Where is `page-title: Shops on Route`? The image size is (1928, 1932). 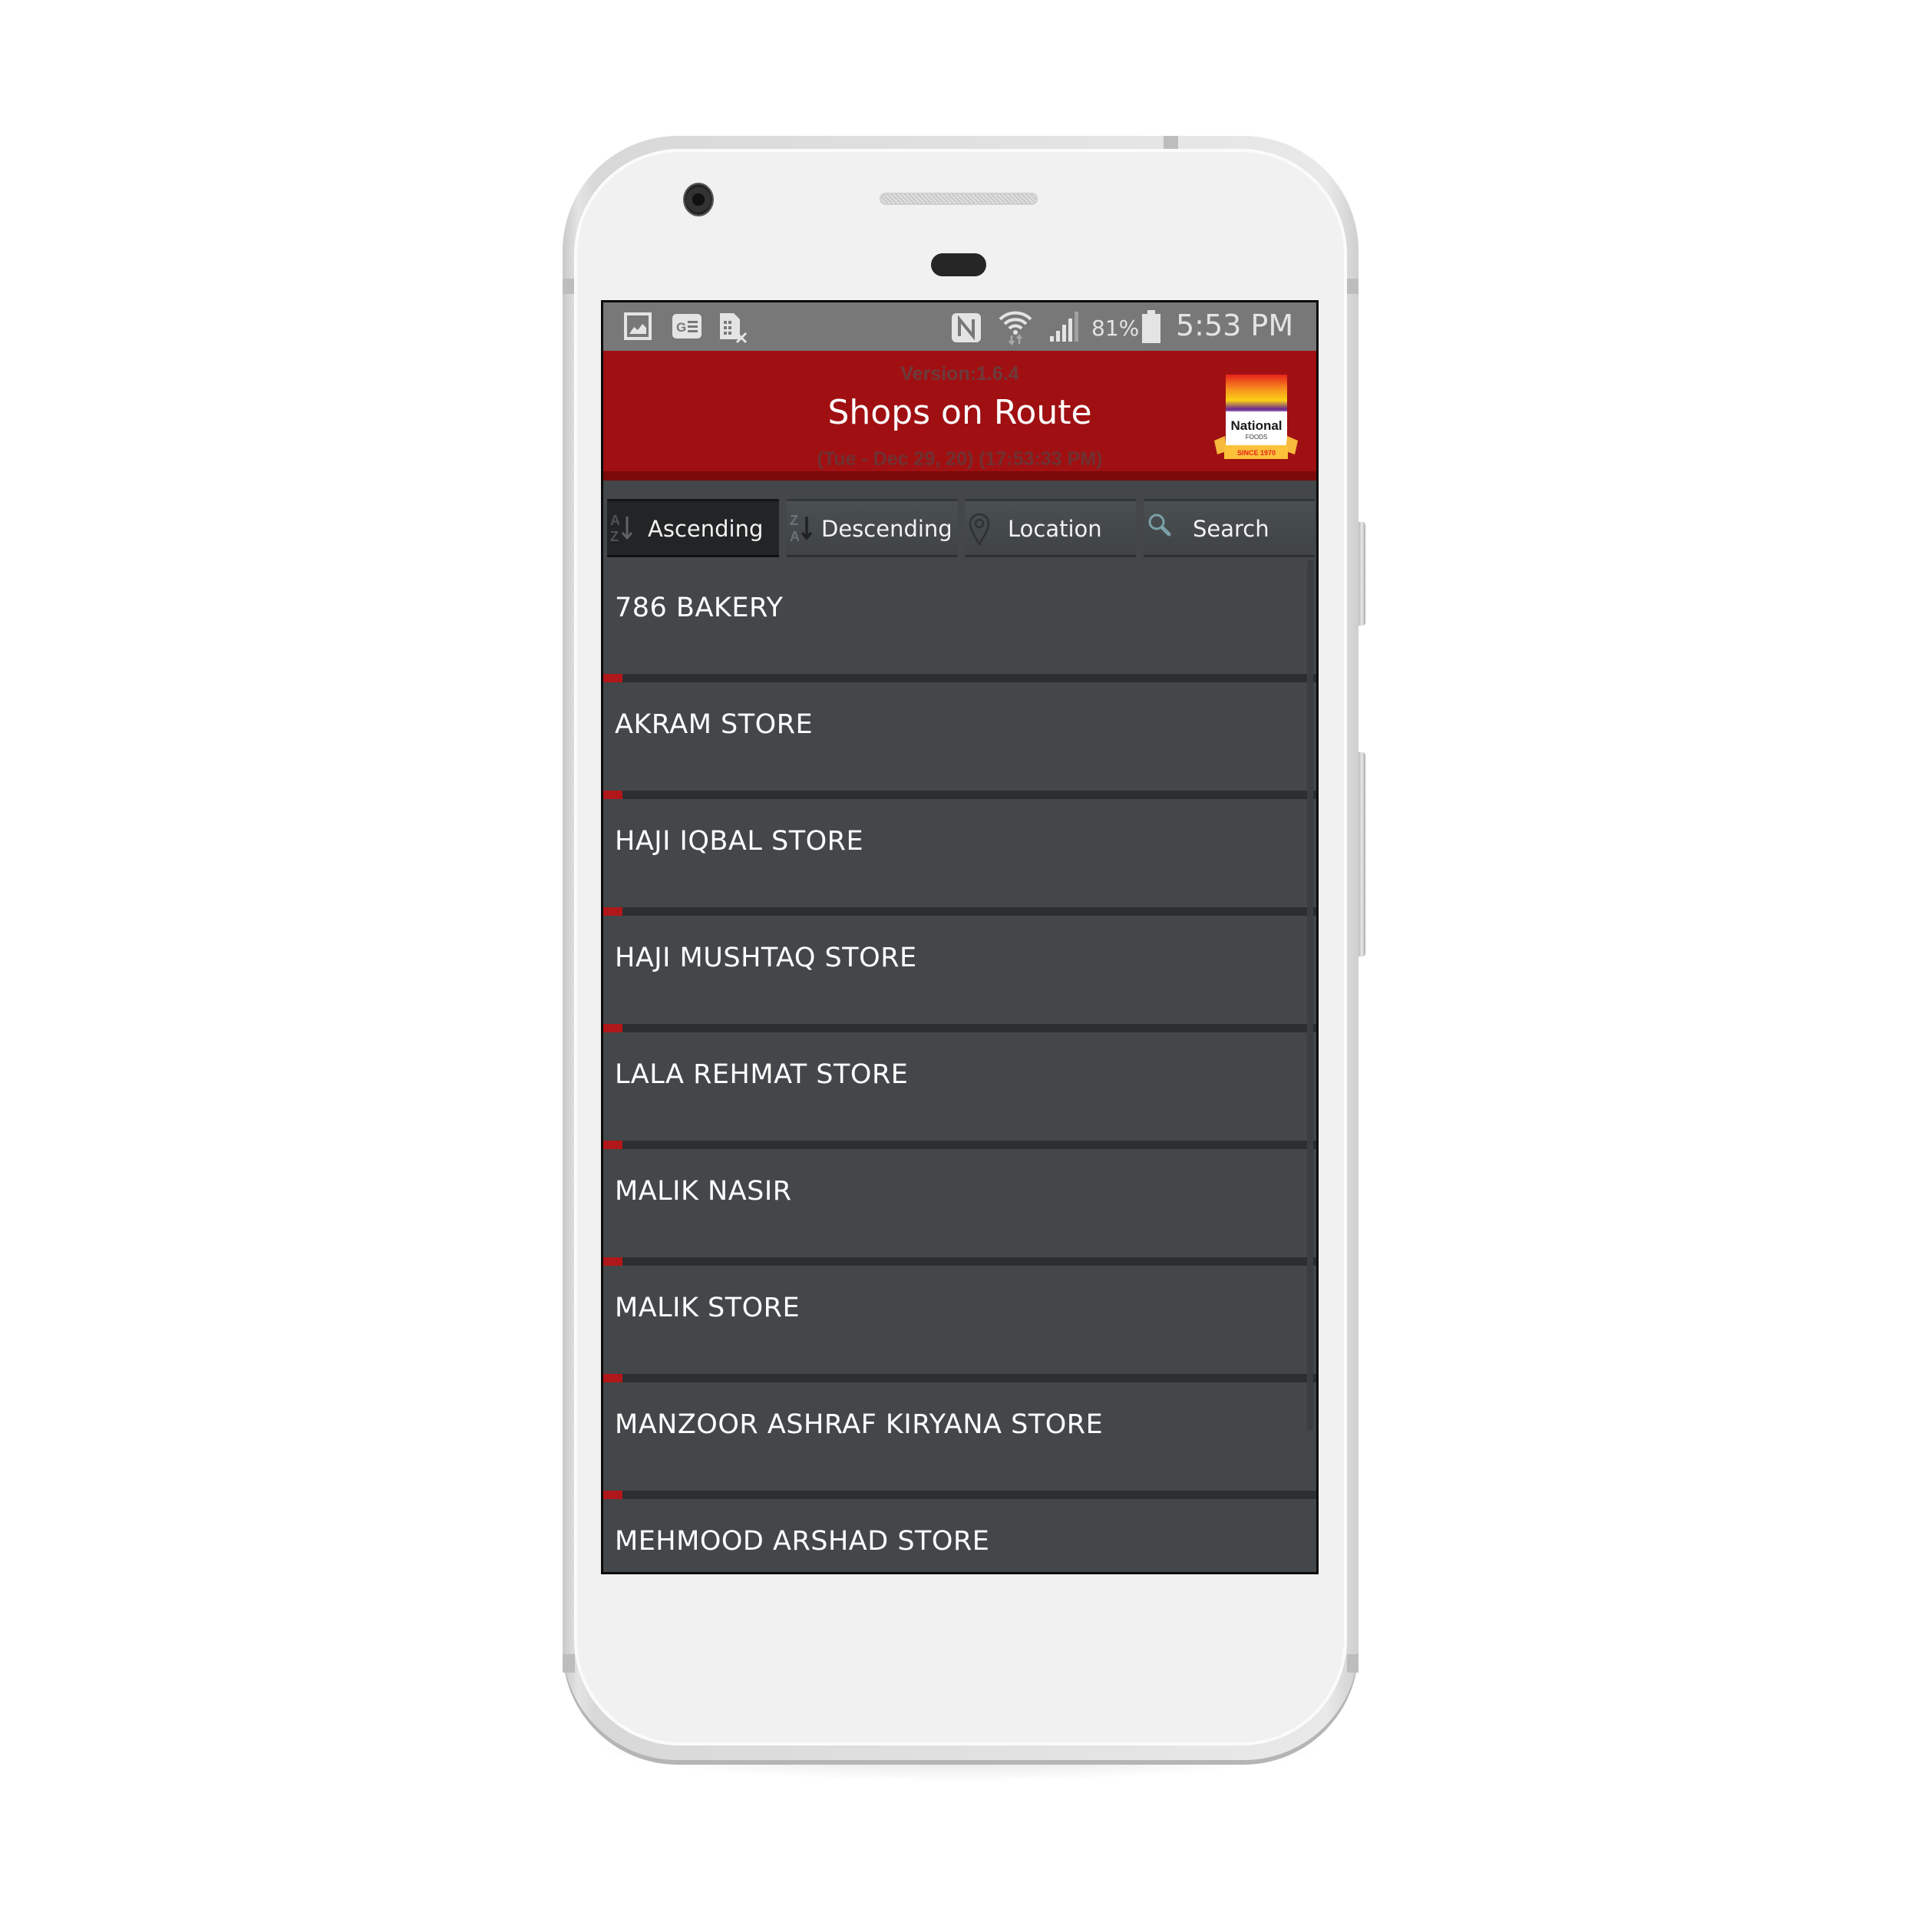 page-title: Shops on Route is located at coordinates (959, 412).